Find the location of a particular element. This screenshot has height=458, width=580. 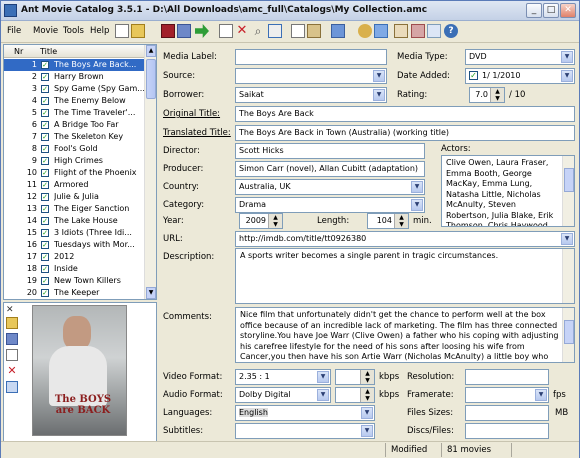

comments-scrollbar is located at coordinates (568, 335).